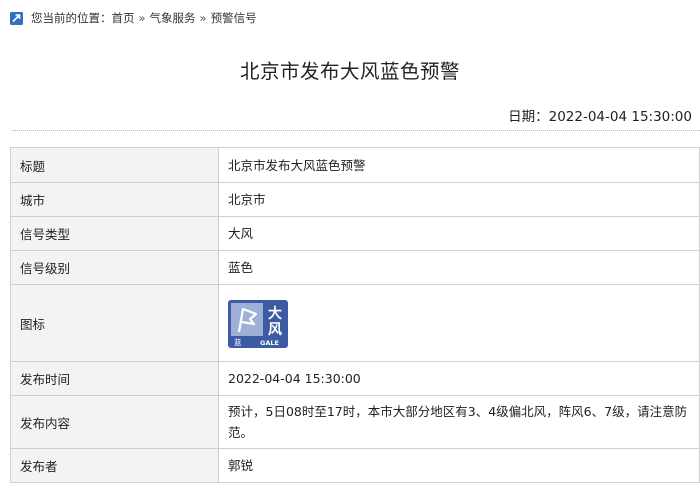  What do you see at coordinates (528, 117) in the screenshot?
I see `date-label: 日期：` at bounding box center [528, 117].